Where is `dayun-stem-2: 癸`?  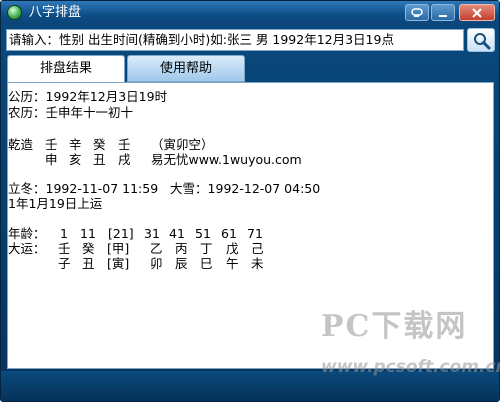 dayun-stem-2: 癸 is located at coordinates (88, 248).